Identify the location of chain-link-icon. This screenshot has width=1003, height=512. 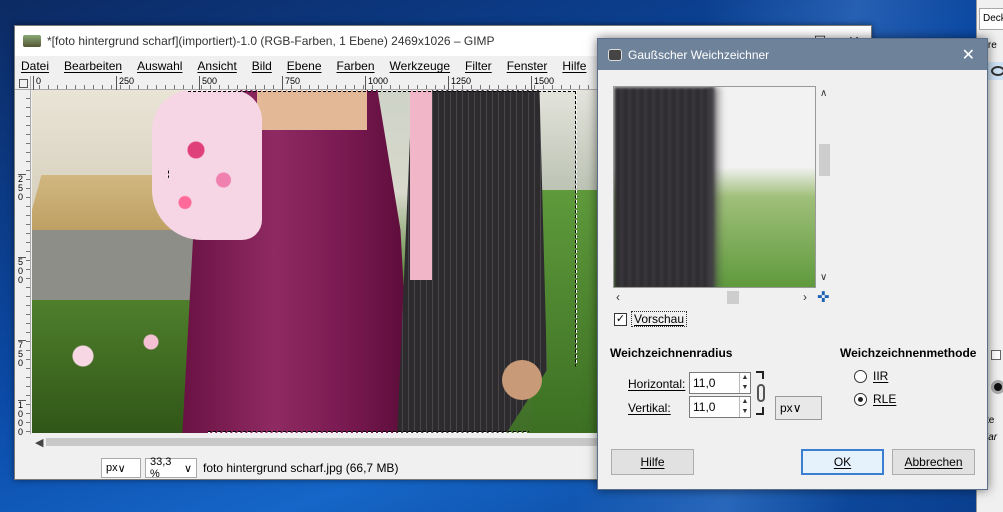
(762, 393).